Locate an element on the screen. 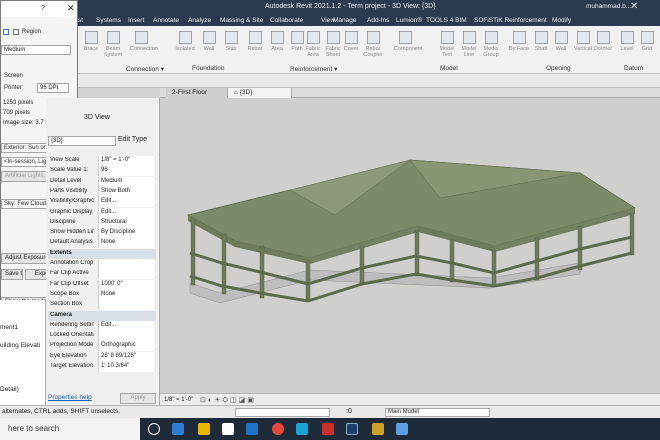  property-value: By Discipline is located at coordinates (126, 233).